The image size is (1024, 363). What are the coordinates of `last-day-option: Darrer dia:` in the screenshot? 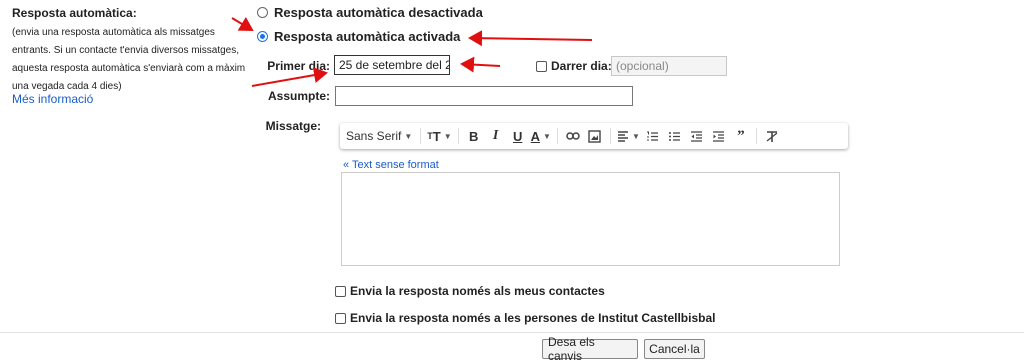 It's located at (574, 66).